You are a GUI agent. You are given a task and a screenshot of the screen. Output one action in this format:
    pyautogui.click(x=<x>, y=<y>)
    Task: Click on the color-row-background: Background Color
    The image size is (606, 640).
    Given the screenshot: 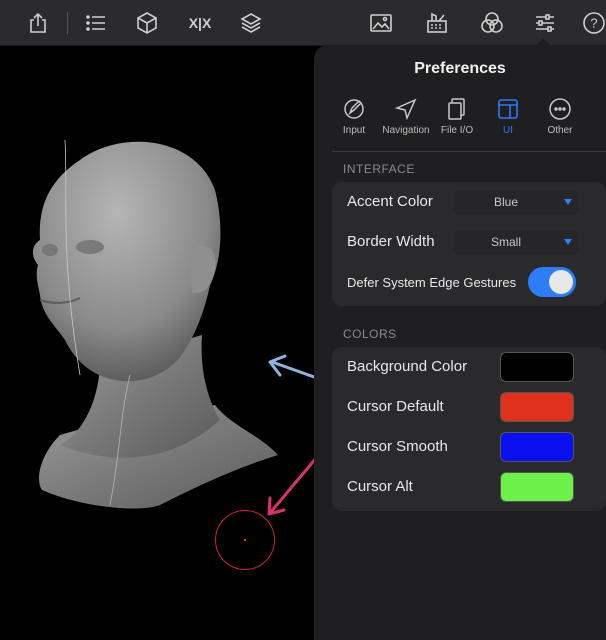 What is the action you would take?
    pyautogui.click(x=469, y=367)
    